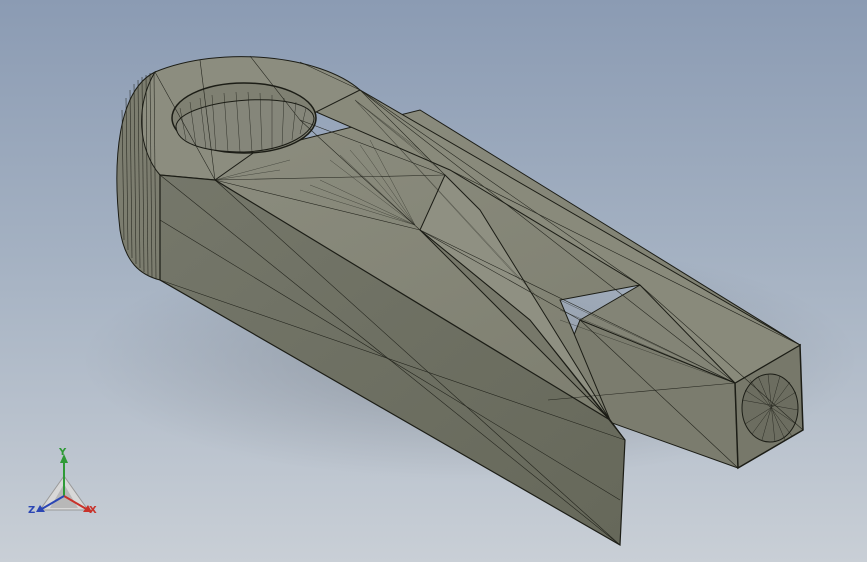 The image size is (867, 562). What do you see at coordinates (93, 510) in the screenshot?
I see `x-axis-label: X` at bounding box center [93, 510].